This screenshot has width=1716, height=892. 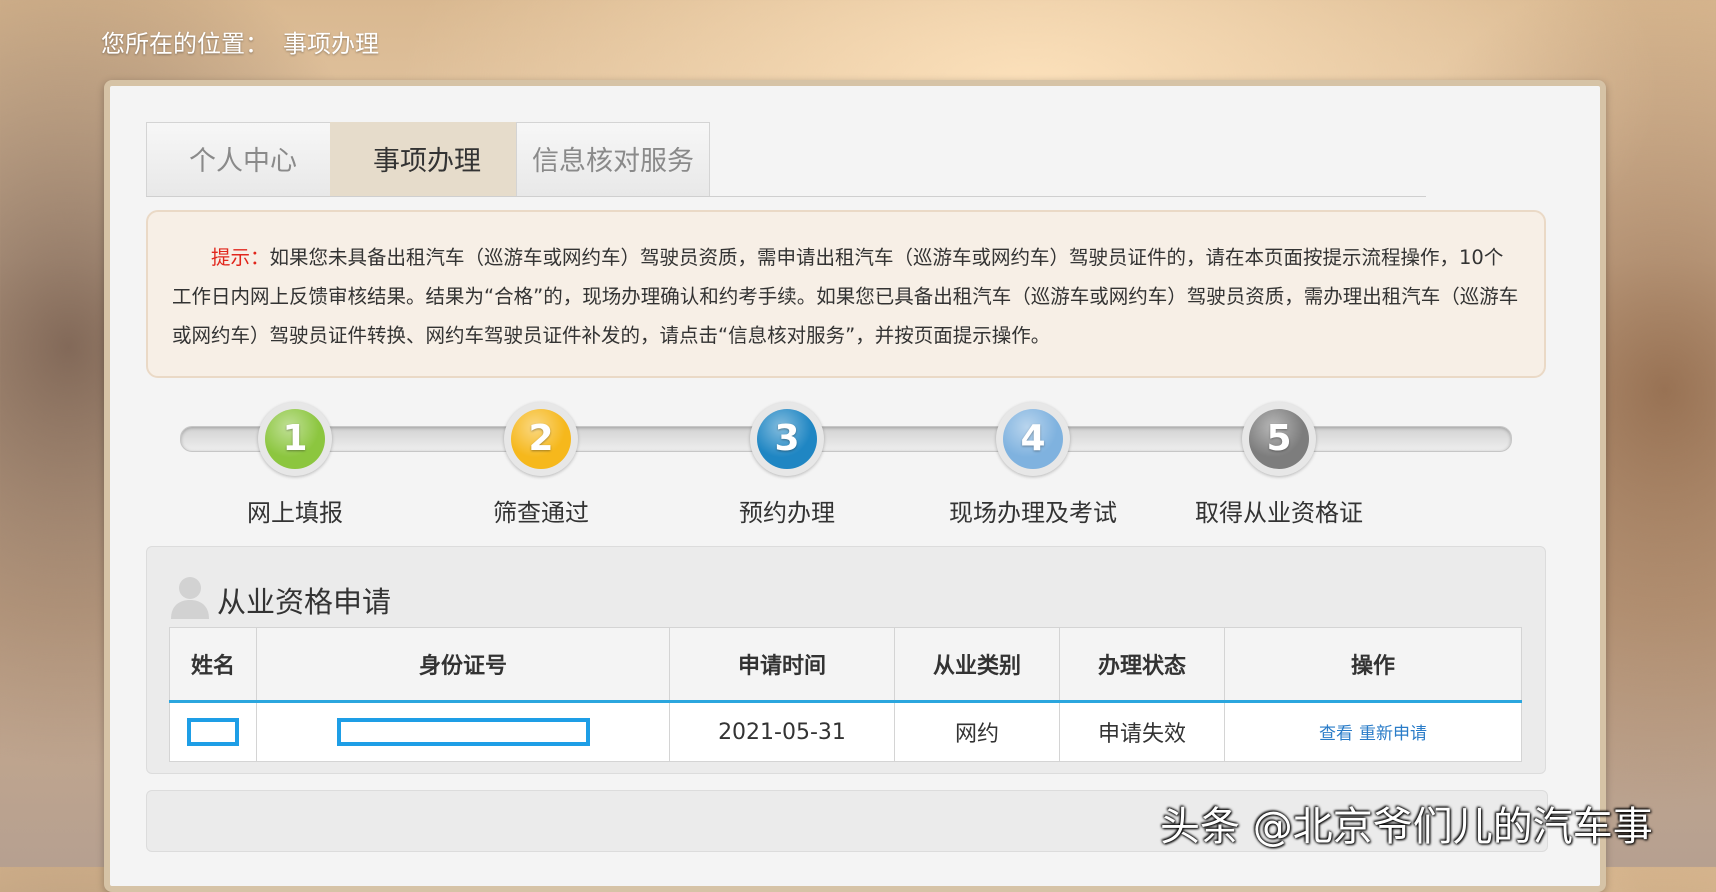 I want to click on cell-apply-time: 2021-05-31, so click(x=782, y=731).